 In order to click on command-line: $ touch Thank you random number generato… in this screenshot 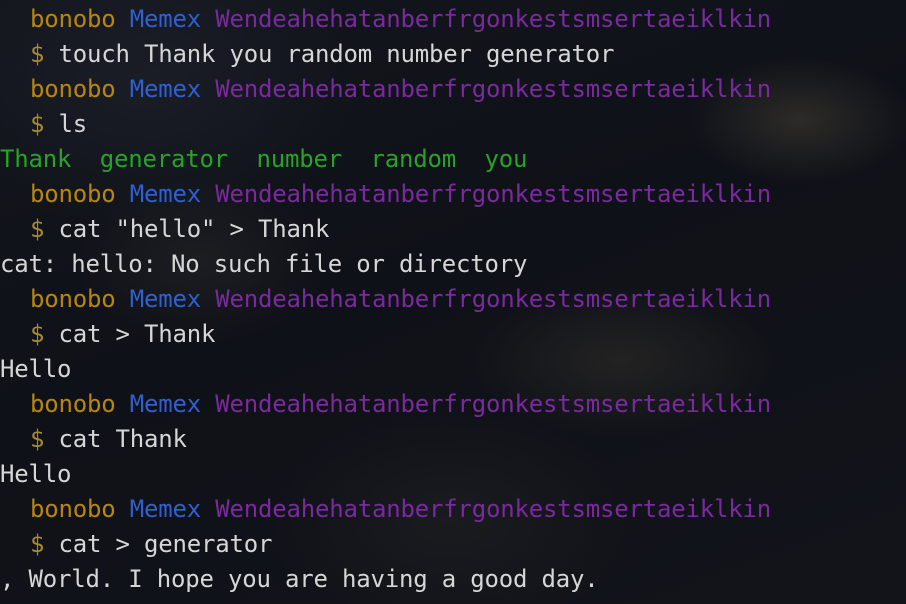, I will do `click(453, 54)`.